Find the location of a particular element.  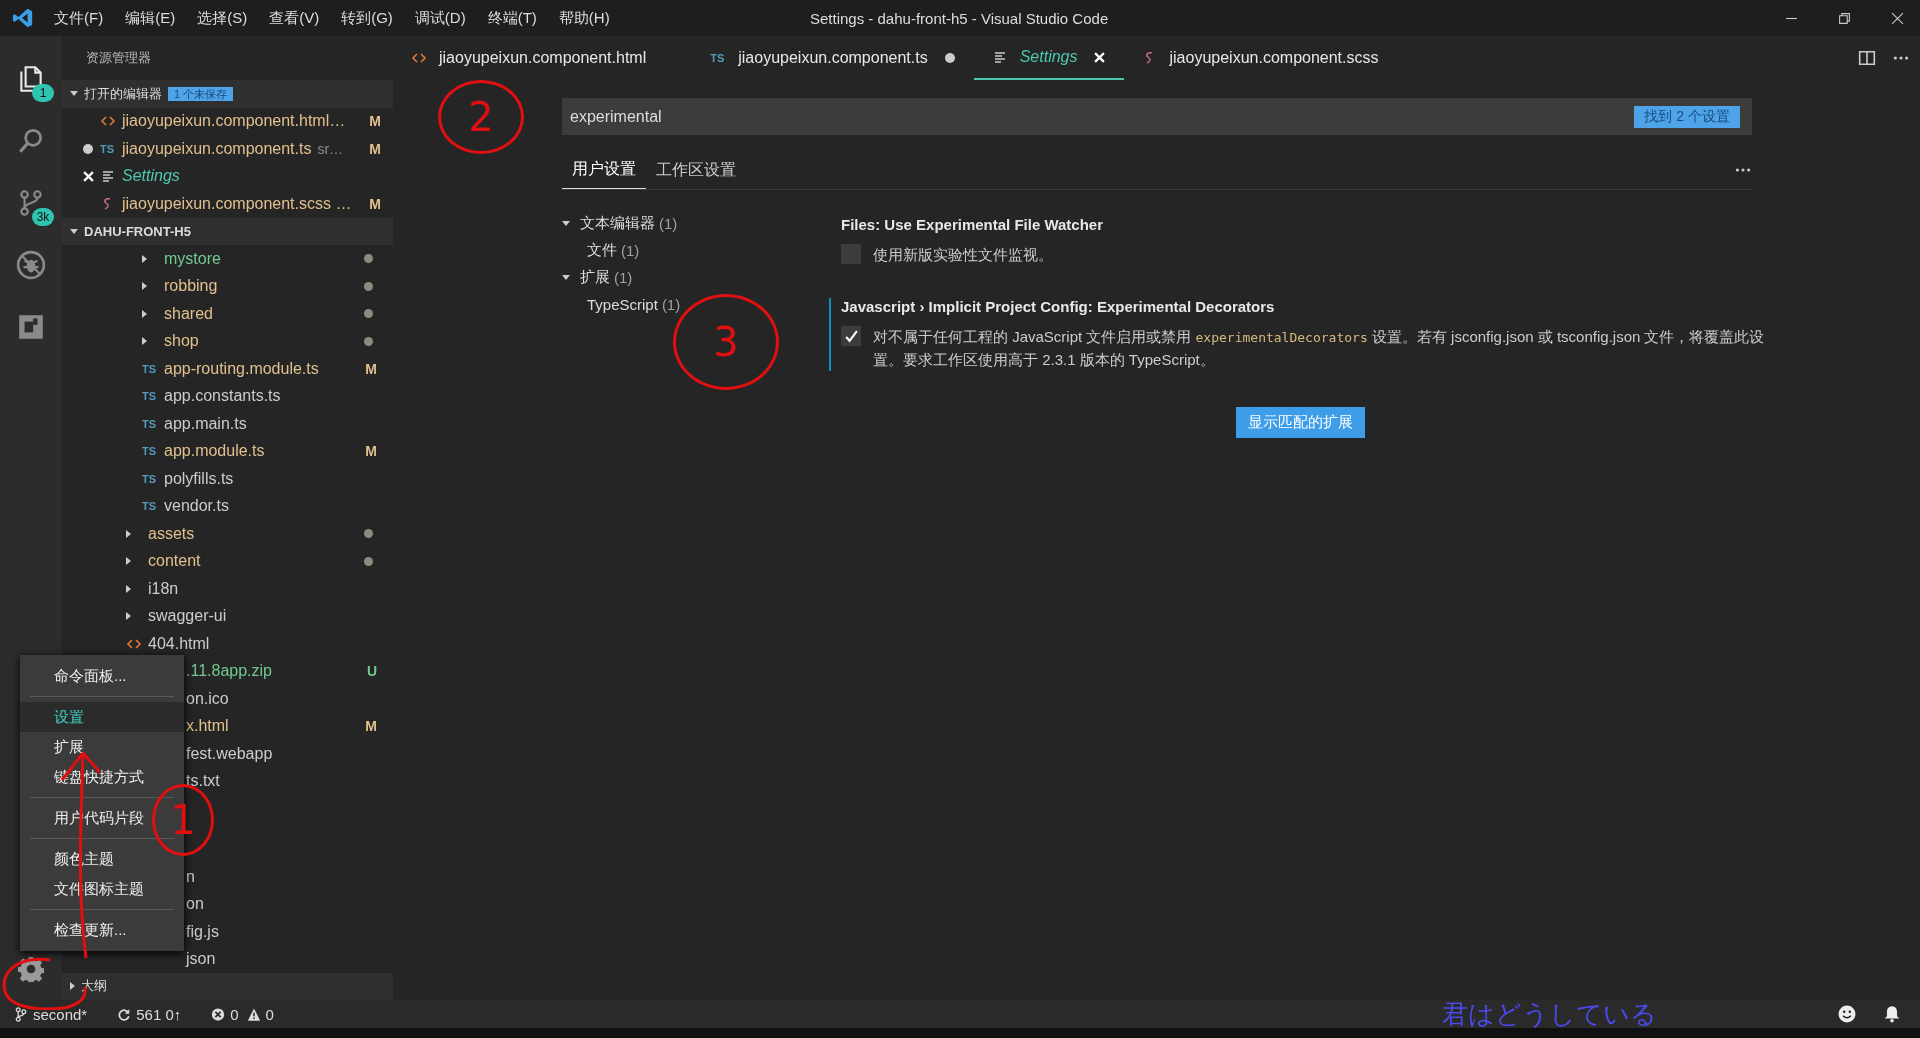

file-tree-item: TS app.constants.ts is located at coordinates (227, 396).